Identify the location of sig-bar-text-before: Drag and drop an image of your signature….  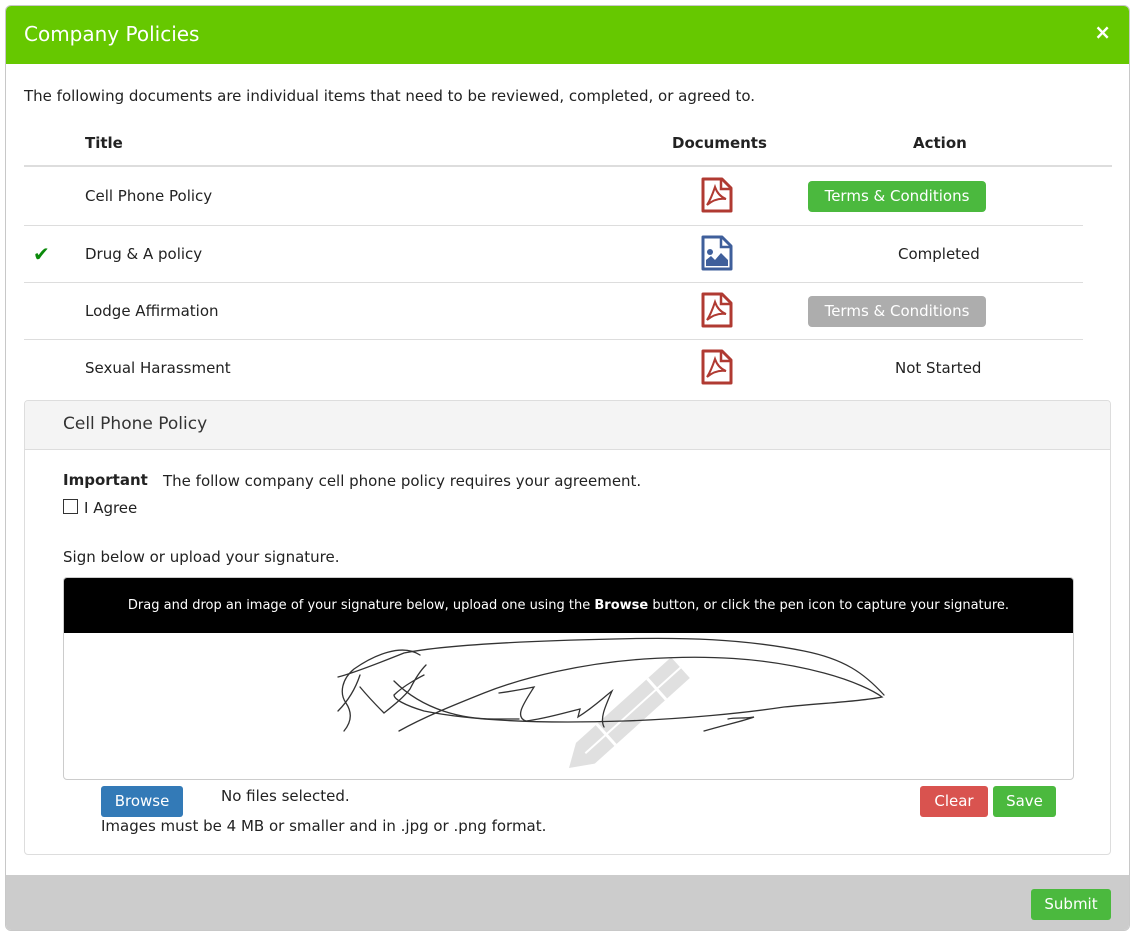
(361, 605).